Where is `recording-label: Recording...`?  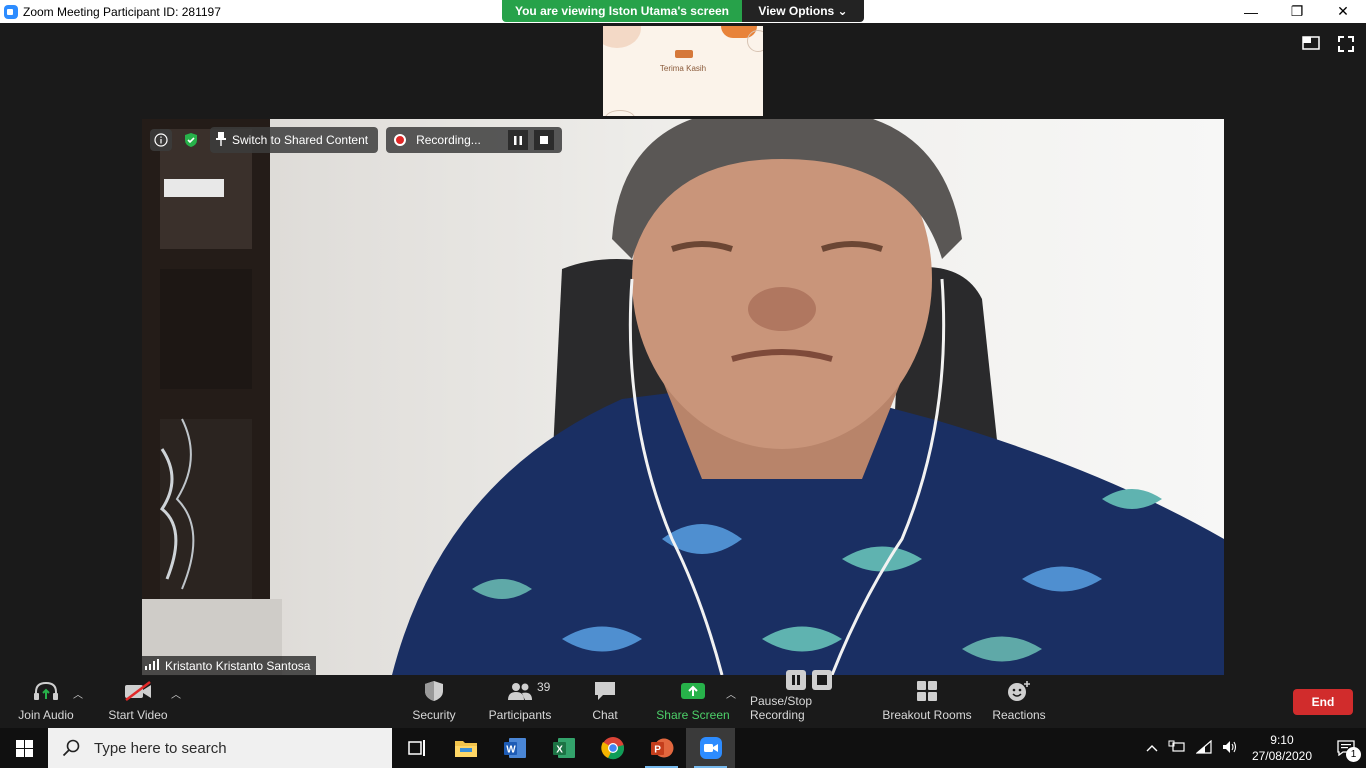 recording-label: Recording... is located at coordinates (448, 140).